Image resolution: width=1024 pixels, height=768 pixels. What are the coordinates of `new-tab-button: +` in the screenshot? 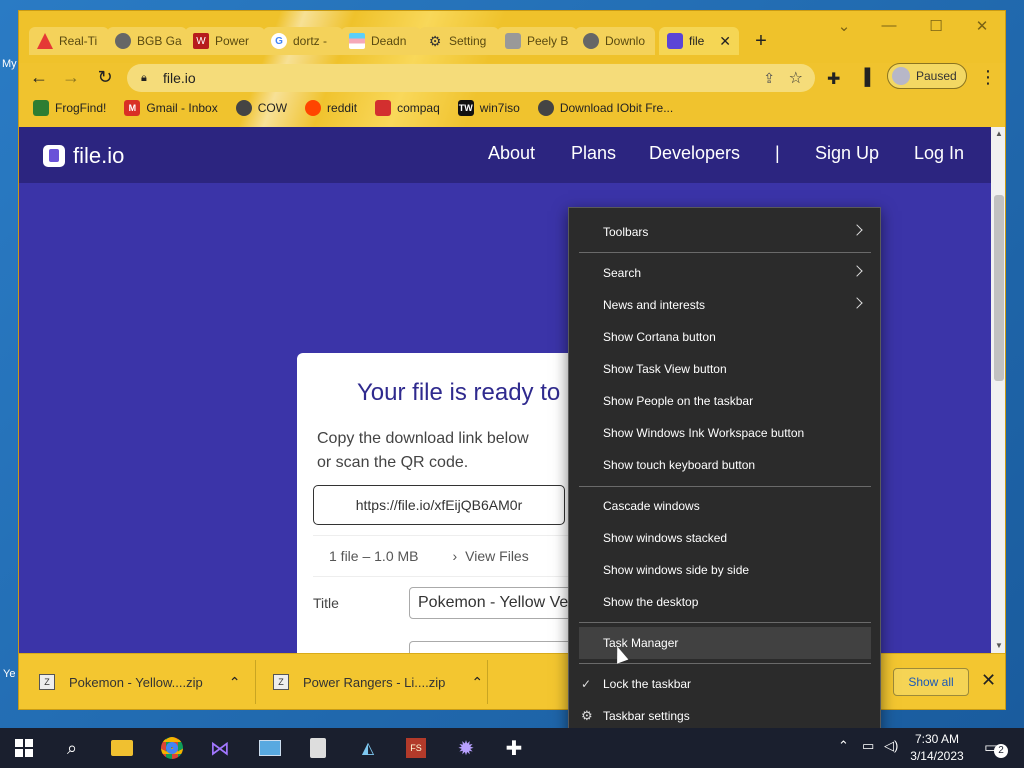 It's located at (761, 41).